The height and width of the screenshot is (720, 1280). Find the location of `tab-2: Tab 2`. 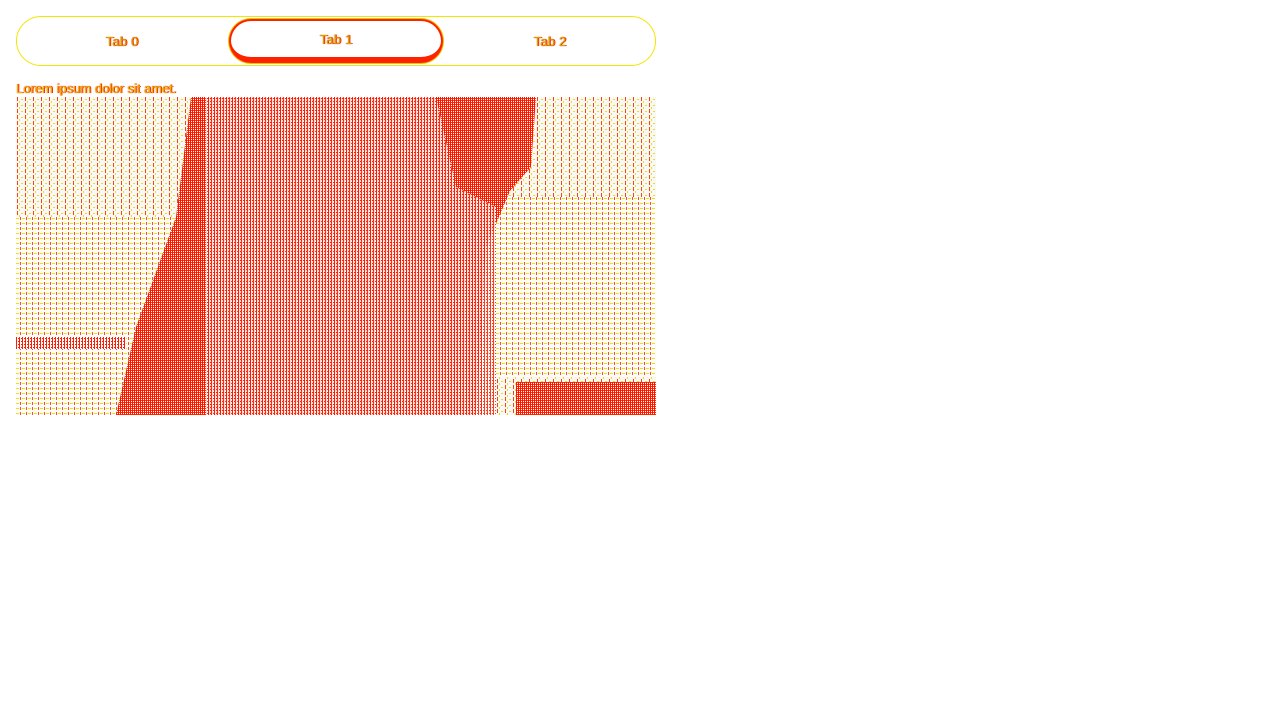

tab-2: Tab 2 is located at coordinates (550, 41).